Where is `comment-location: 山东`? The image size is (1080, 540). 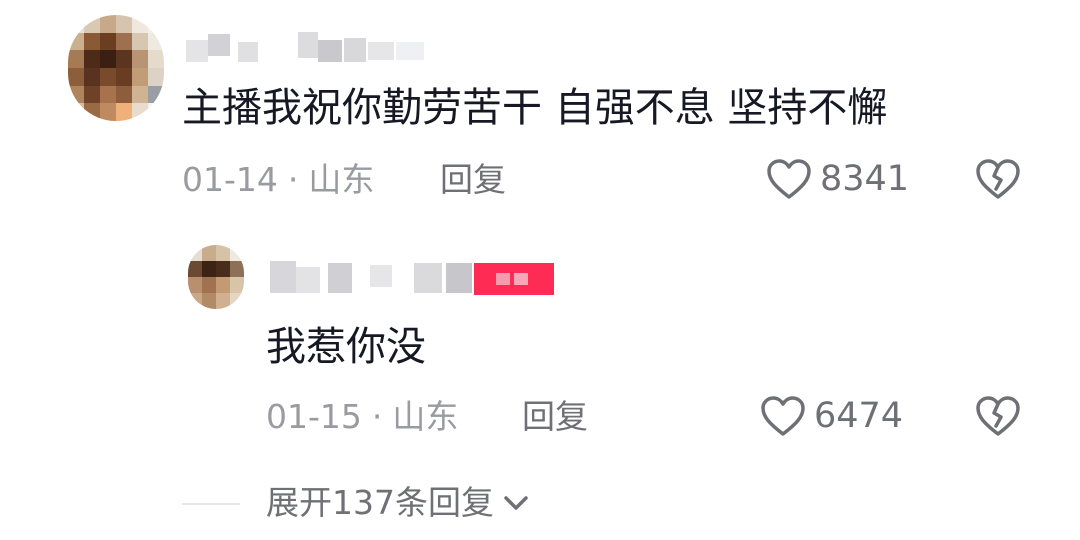
comment-location: 山东 is located at coordinates (341, 179).